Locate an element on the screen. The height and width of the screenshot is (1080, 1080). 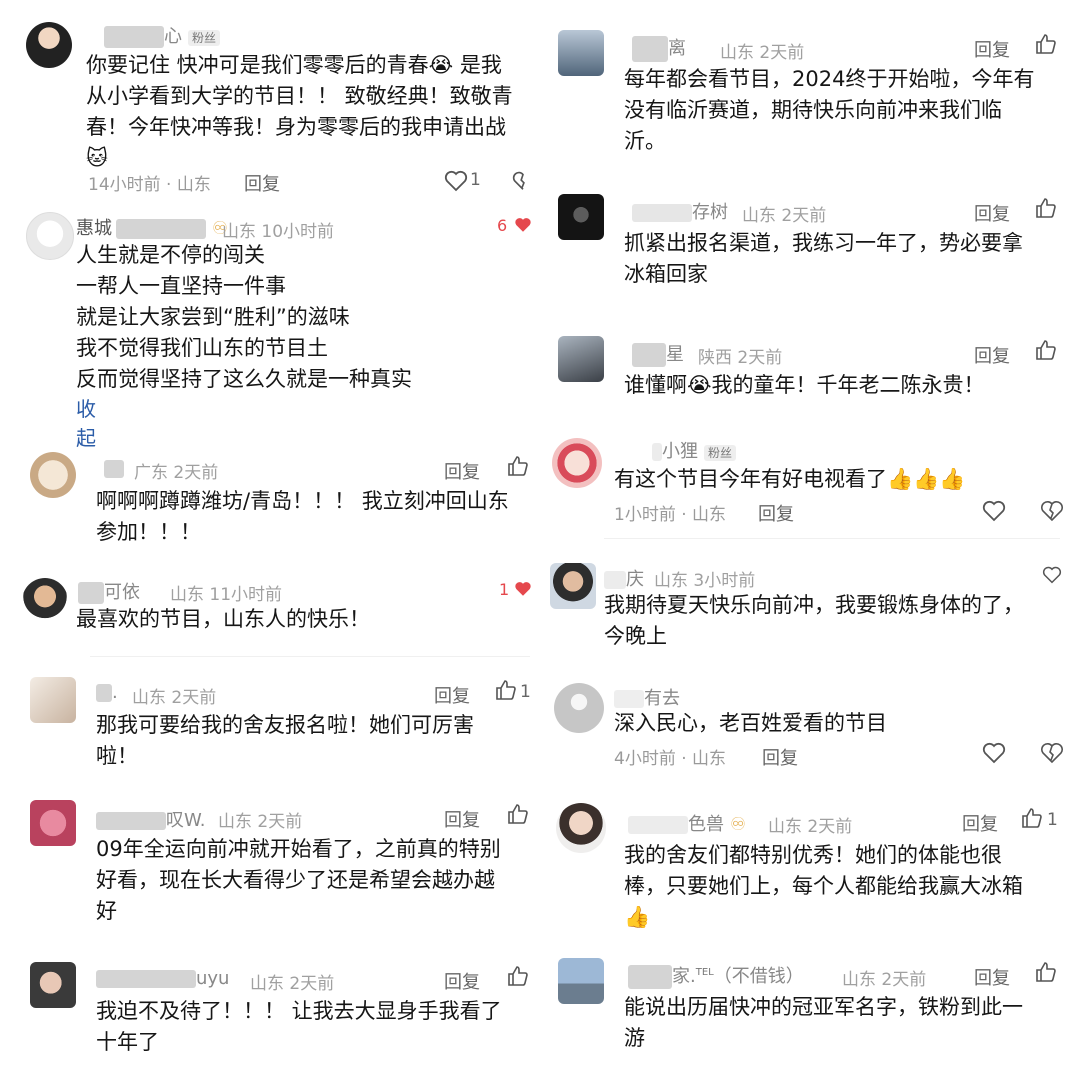
comment-text: 啊啊啊蹲蹲潍坊/青岛！！！ 我立刻冲回山东 参加！！！ is located at coordinates (302, 516).